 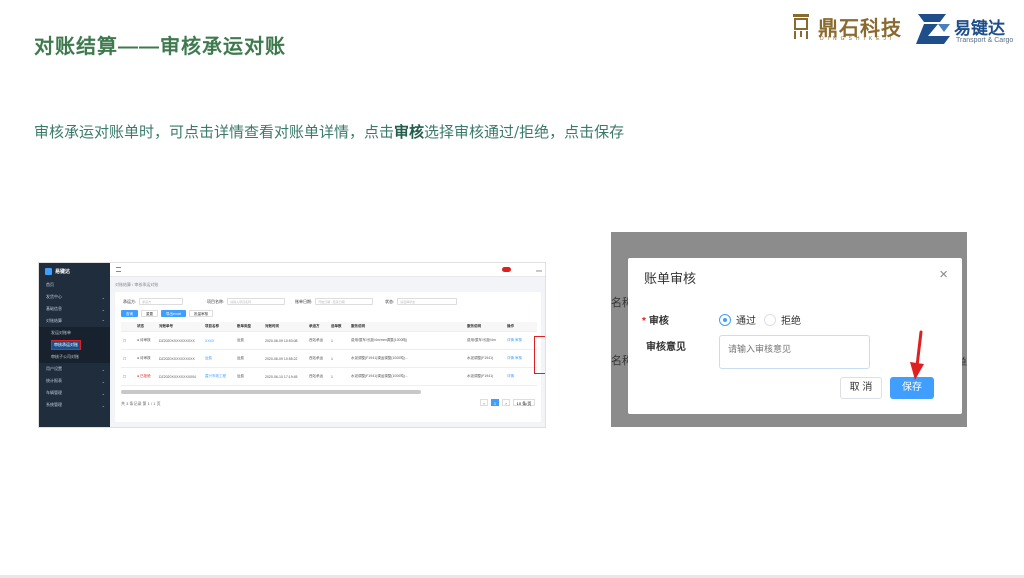 I want to click on sidebar-item-vehicles: 车辆管理 ⌄, so click(x=74, y=393).